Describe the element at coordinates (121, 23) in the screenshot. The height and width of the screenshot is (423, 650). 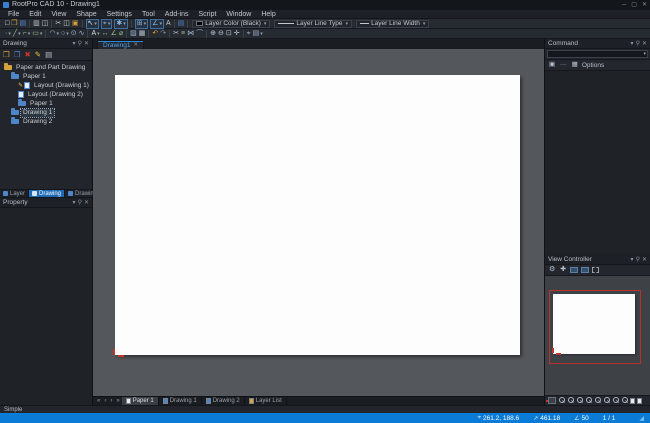
I see `snap-point-dropdown: ✱▾` at that location.